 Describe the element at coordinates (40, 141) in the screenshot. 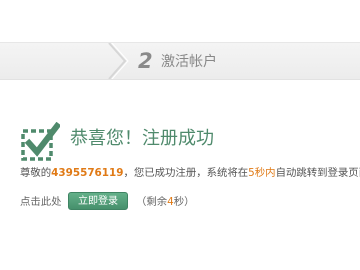

I see `checkmark-box-icon` at that location.